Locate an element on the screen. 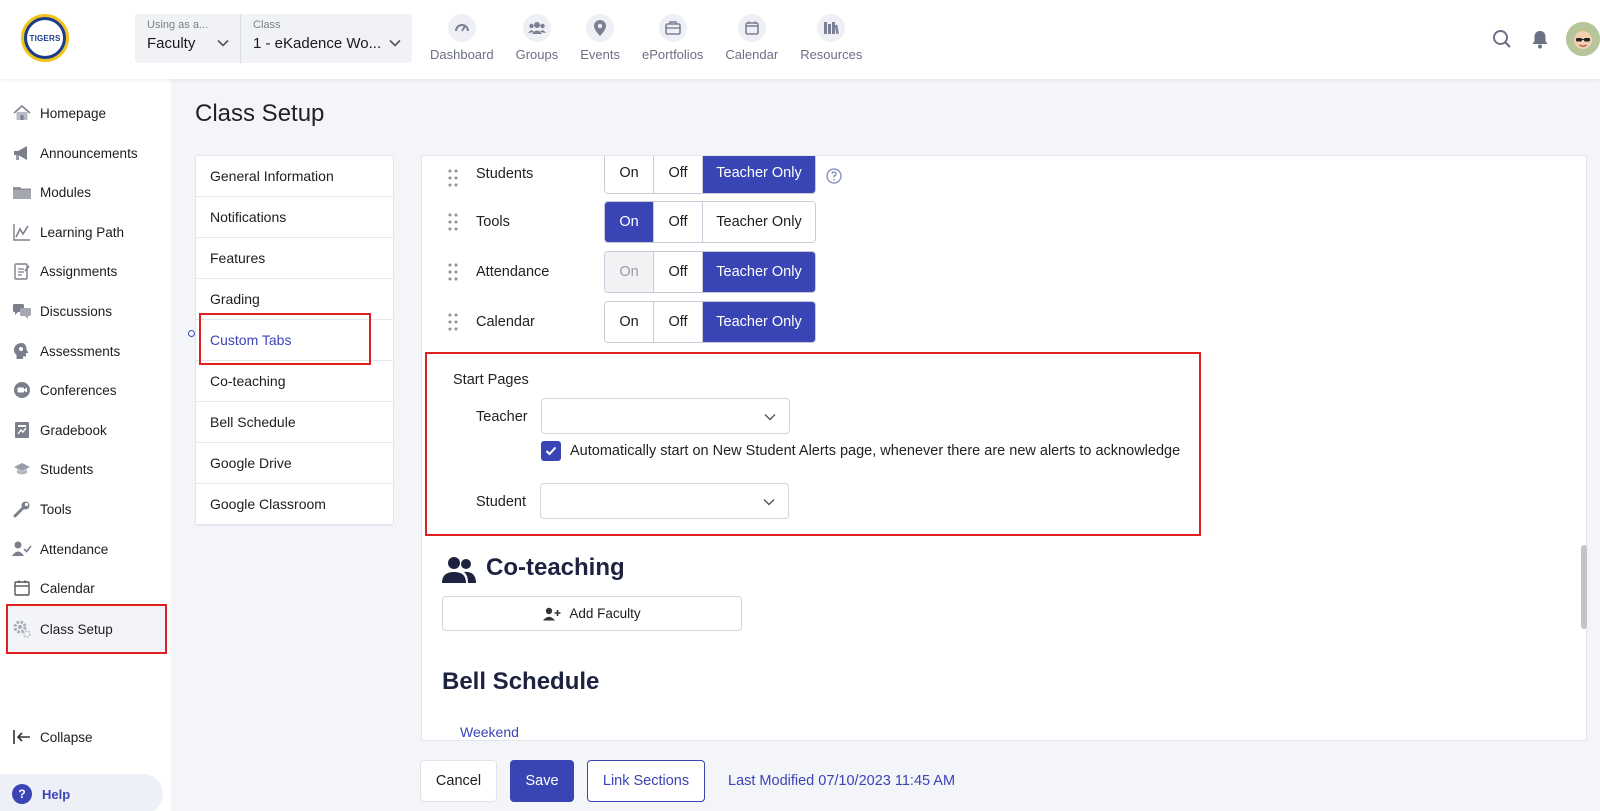 The width and height of the screenshot is (1600, 811). sidebar-item-label: Announcements is located at coordinates (89, 153).